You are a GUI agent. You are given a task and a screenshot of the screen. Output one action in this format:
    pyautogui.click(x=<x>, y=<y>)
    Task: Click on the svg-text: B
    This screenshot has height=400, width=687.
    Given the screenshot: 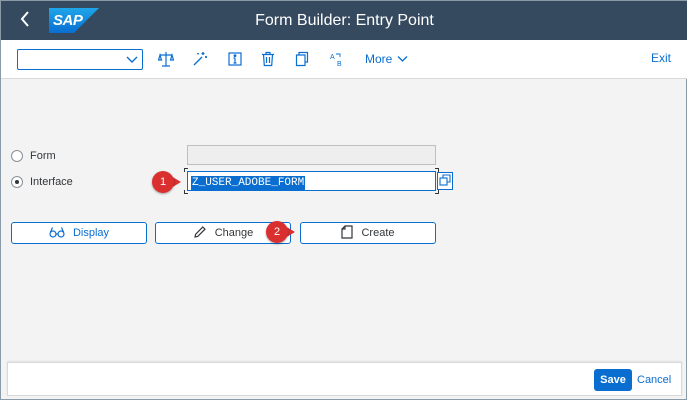 What is the action you would take?
    pyautogui.click(x=339, y=64)
    